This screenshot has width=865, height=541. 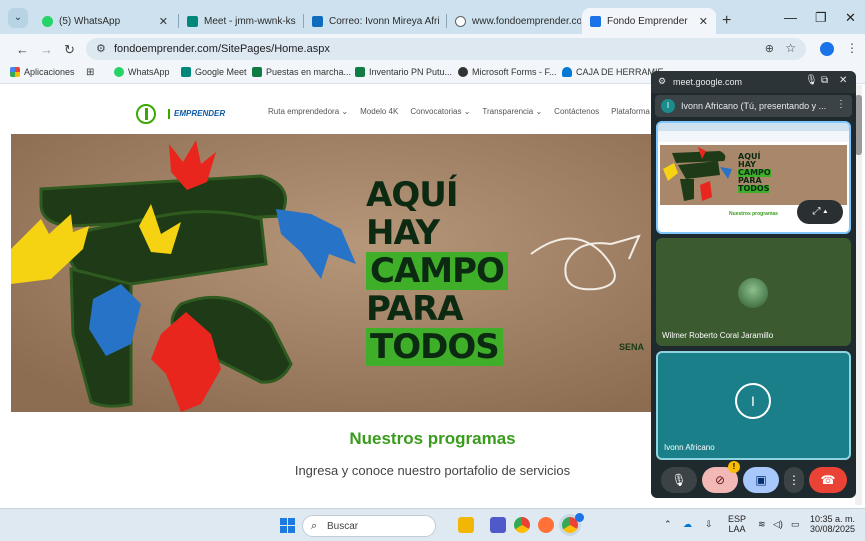 What do you see at coordinates (142, 72) in the screenshot?
I see `bookmark-whatsapp: WhatsApp` at bounding box center [142, 72].